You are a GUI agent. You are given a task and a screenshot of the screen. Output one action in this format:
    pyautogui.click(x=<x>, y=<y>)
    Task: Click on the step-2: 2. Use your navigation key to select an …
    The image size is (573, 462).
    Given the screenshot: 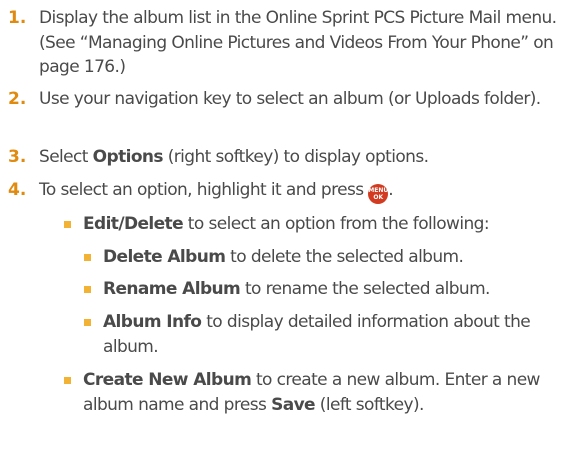 What is the action you would take?
    pyautogui.click(x=288, y=99)
    